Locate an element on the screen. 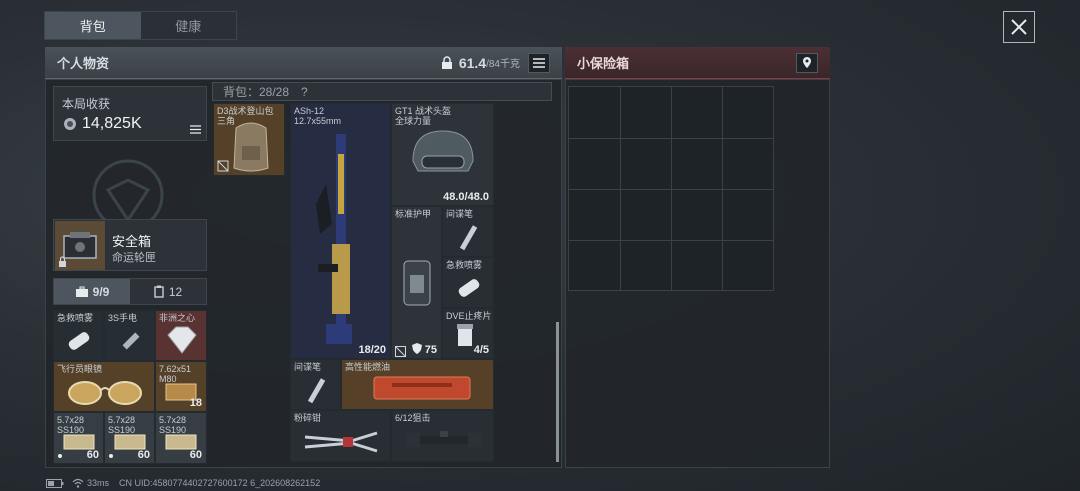 This screenshot has height=491, width=1080. earnings-list-icon is located at coordinates (195, 129).